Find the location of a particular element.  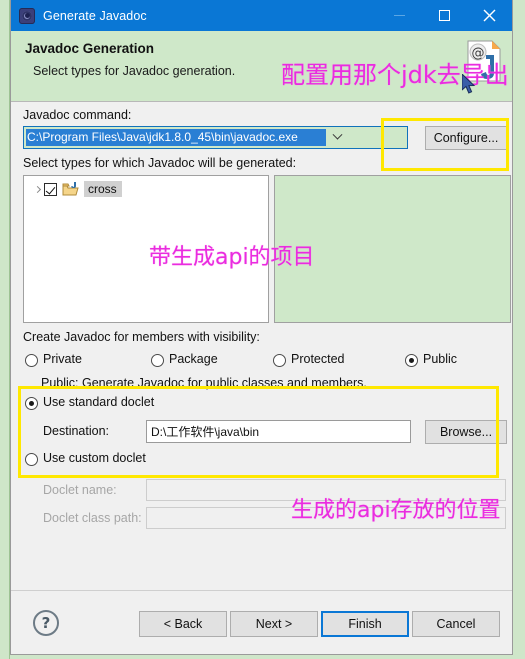

finish-button: Finish is located at coordinates (365, 624).